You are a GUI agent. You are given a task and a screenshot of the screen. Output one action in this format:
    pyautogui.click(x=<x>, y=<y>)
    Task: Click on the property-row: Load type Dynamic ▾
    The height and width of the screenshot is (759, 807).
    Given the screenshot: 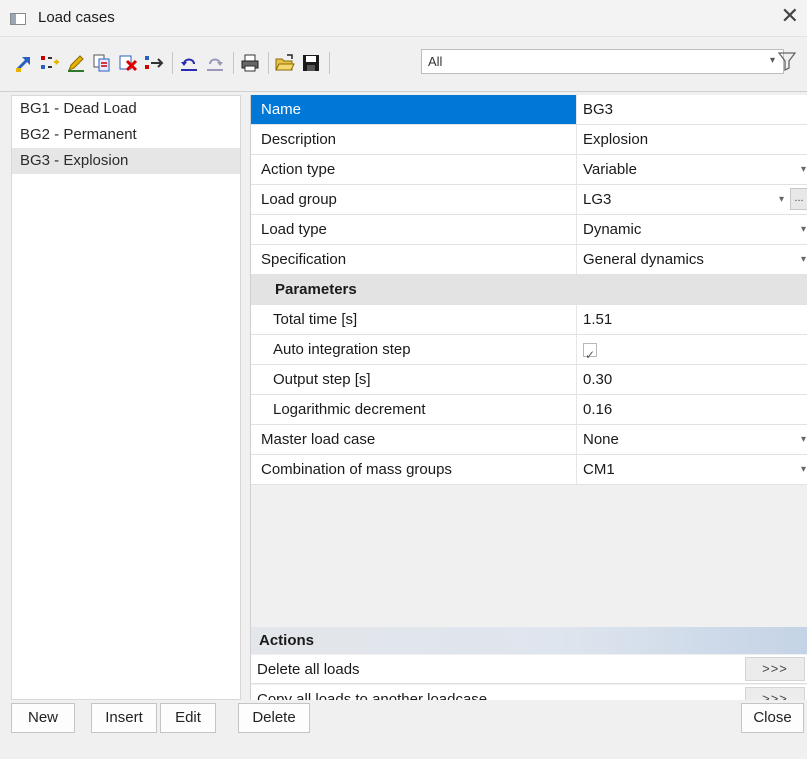 What is the action you would take?
    pyautogui.click(x=529, y=230)
    